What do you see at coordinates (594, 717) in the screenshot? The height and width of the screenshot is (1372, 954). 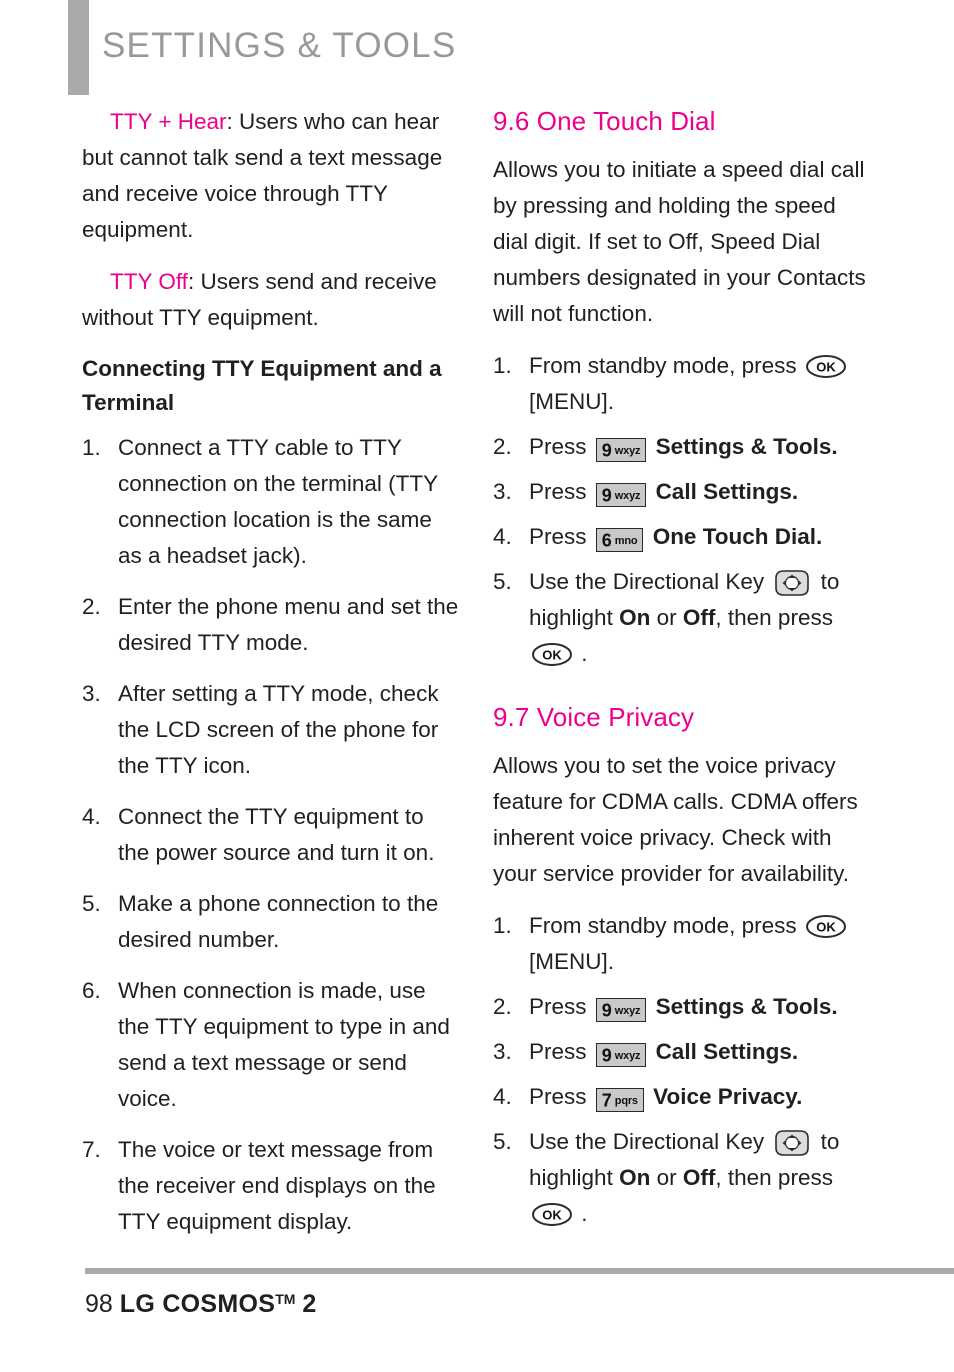 I see `section-heading-voice-privacy: 9.7 Voice Privacy` at bounding box center [594, 717].